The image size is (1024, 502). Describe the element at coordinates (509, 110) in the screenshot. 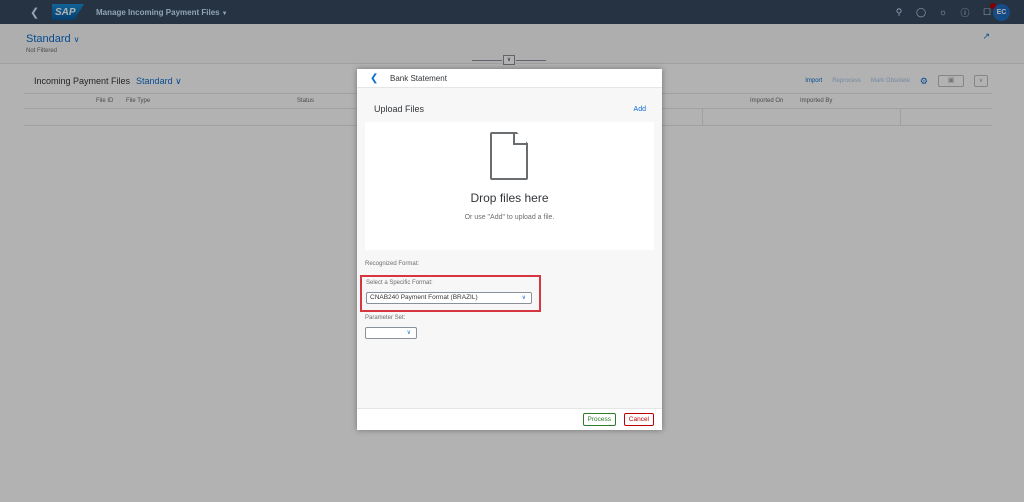

I see `upload-header: Upload Files Add` at that location.